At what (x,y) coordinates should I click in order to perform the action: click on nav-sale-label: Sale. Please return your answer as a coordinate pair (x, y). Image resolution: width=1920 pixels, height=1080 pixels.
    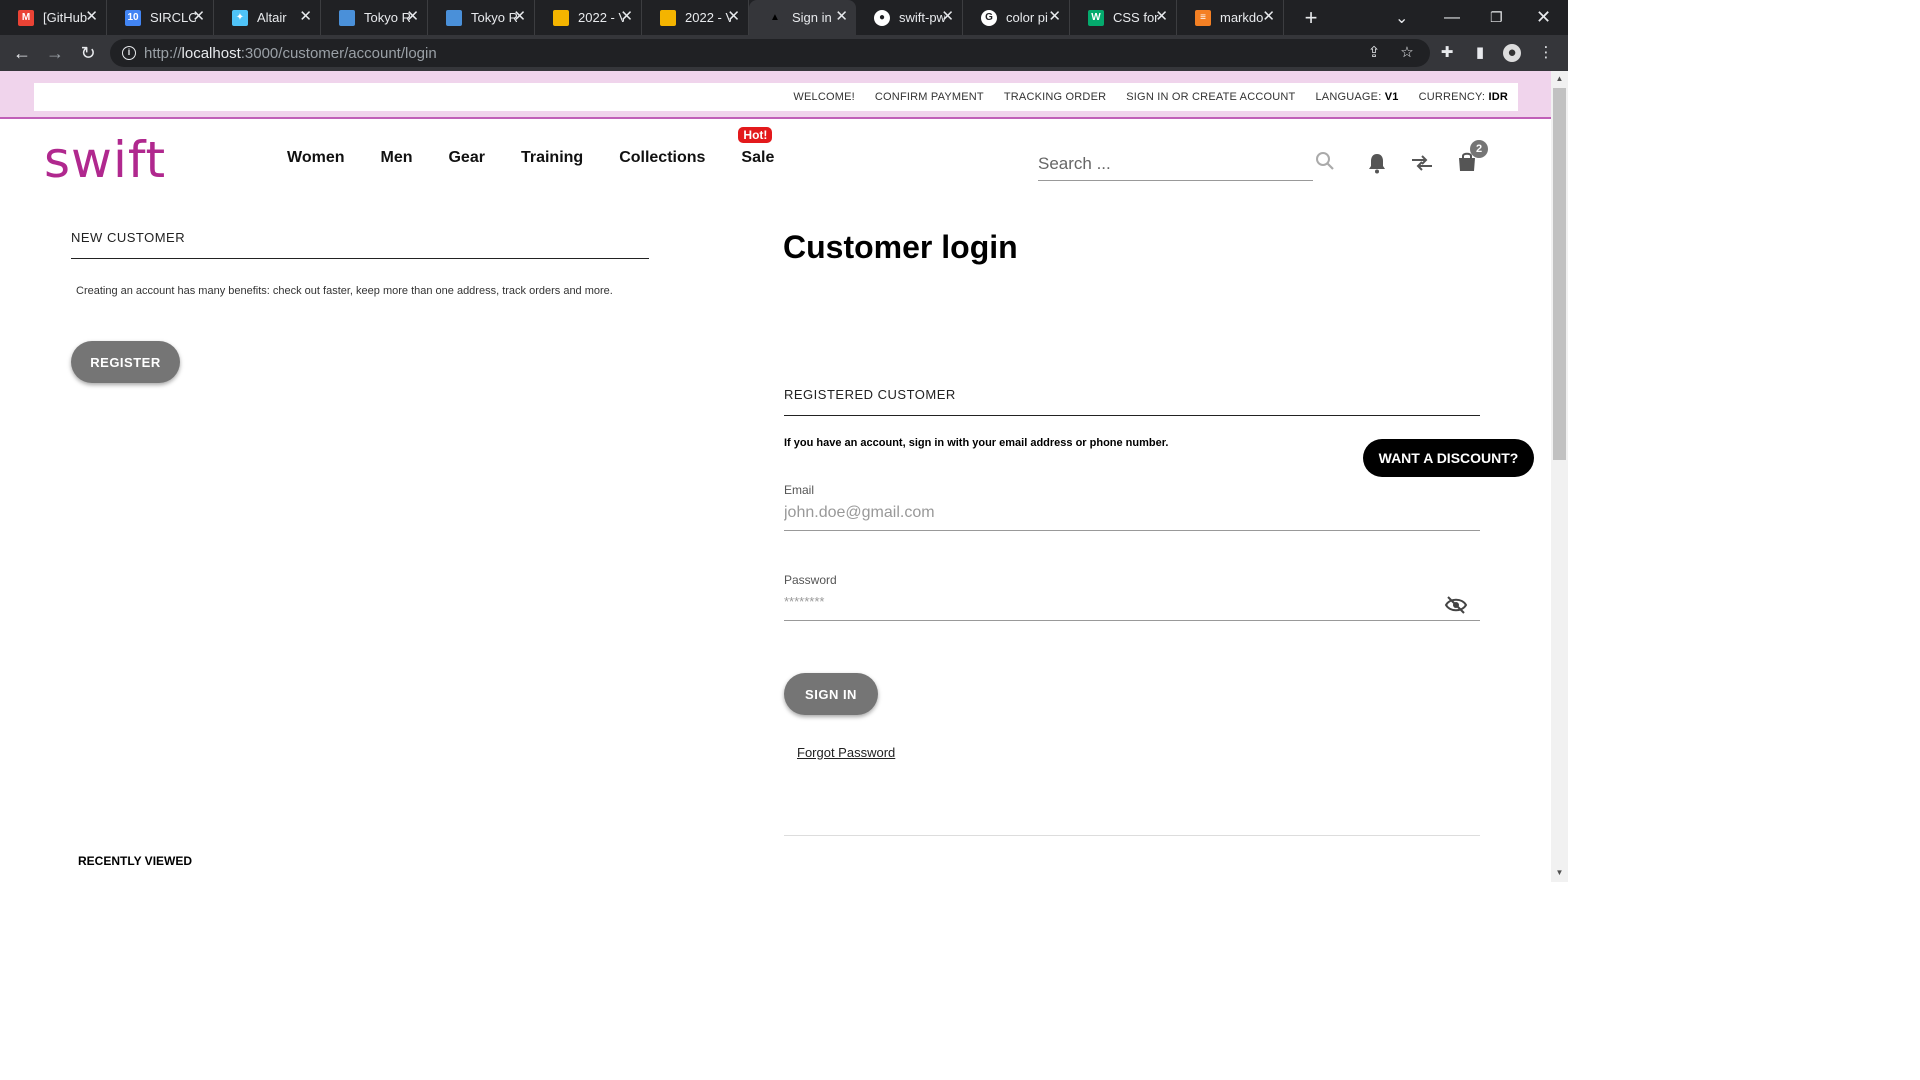
    Looking at the image, I should click on (758, 157).